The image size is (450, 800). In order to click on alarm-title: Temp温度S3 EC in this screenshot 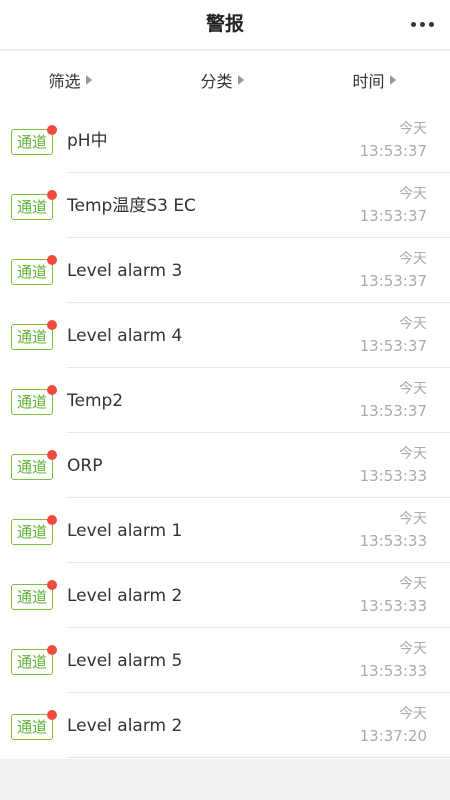, I will do `click(131, 206)`.